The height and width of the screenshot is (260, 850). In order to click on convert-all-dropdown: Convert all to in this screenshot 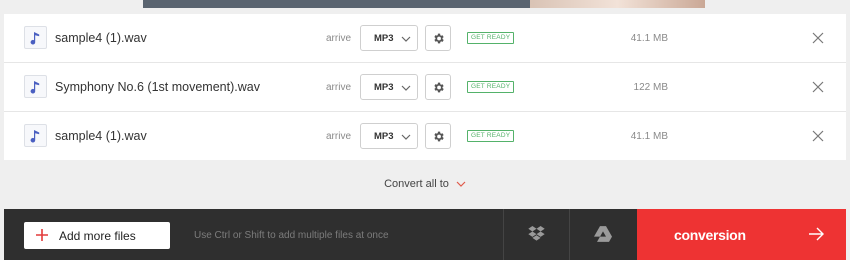, I will do `click(425, 184)`.